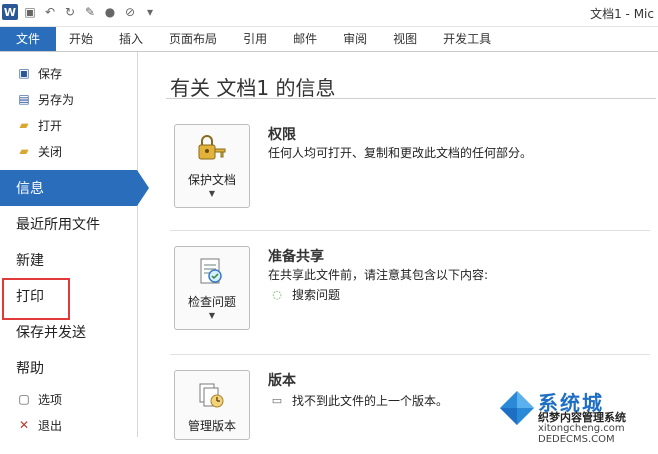  What do you see at coordinates (68, 425) in the screenshot?
I see `exit-command: ✕ 退出` at bounding box center [68, 425].